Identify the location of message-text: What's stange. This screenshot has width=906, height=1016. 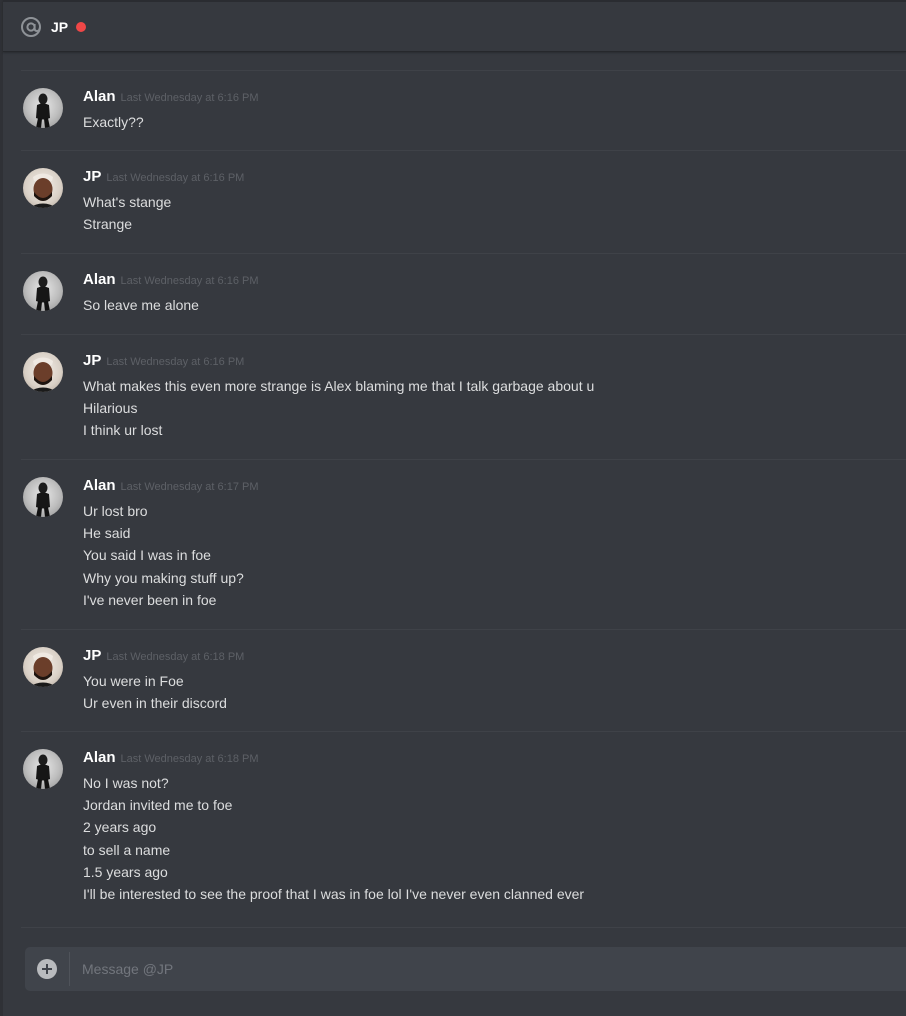
(127, 202).